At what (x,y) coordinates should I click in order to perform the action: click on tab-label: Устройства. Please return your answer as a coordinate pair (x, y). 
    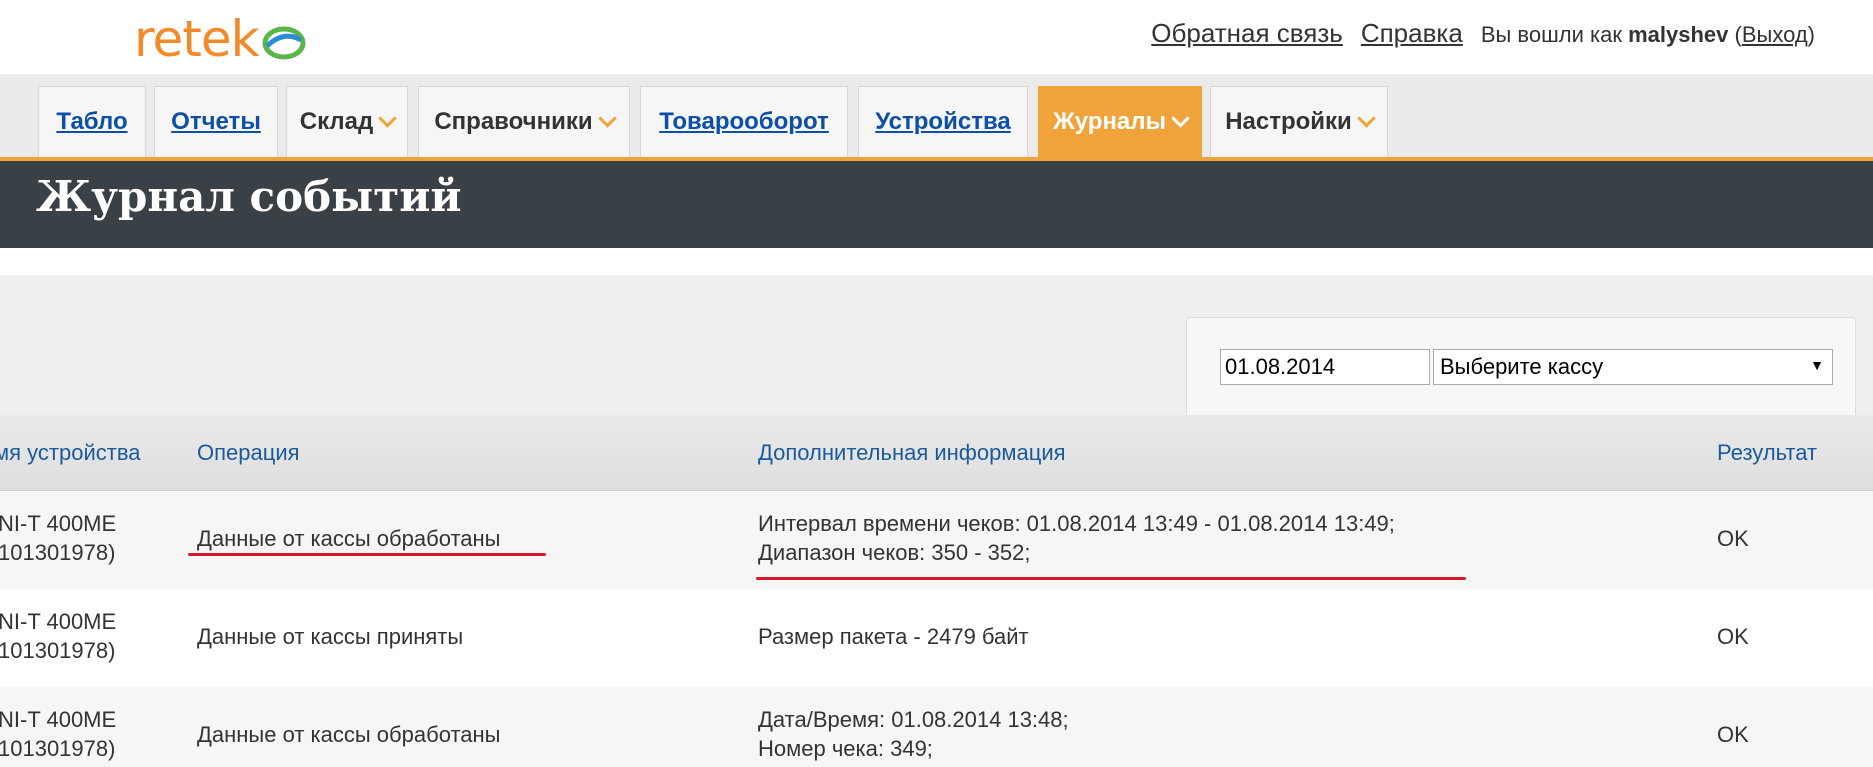
    Looking at the image, I should click on (943, 121).